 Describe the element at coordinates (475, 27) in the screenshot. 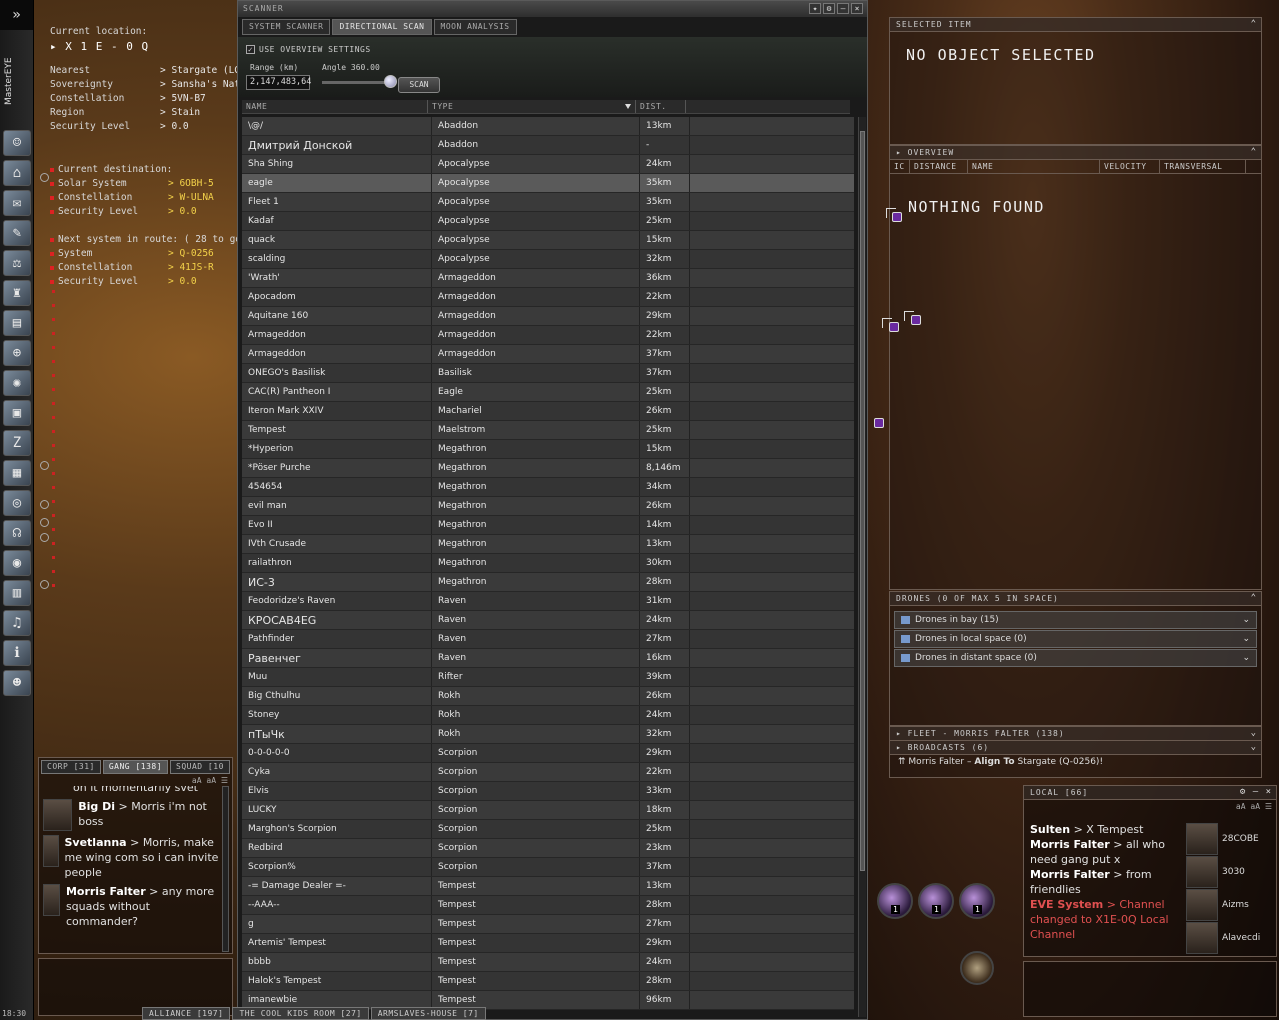

I see `tab-moon-analysis: MOON ANALYSIS` at that location.